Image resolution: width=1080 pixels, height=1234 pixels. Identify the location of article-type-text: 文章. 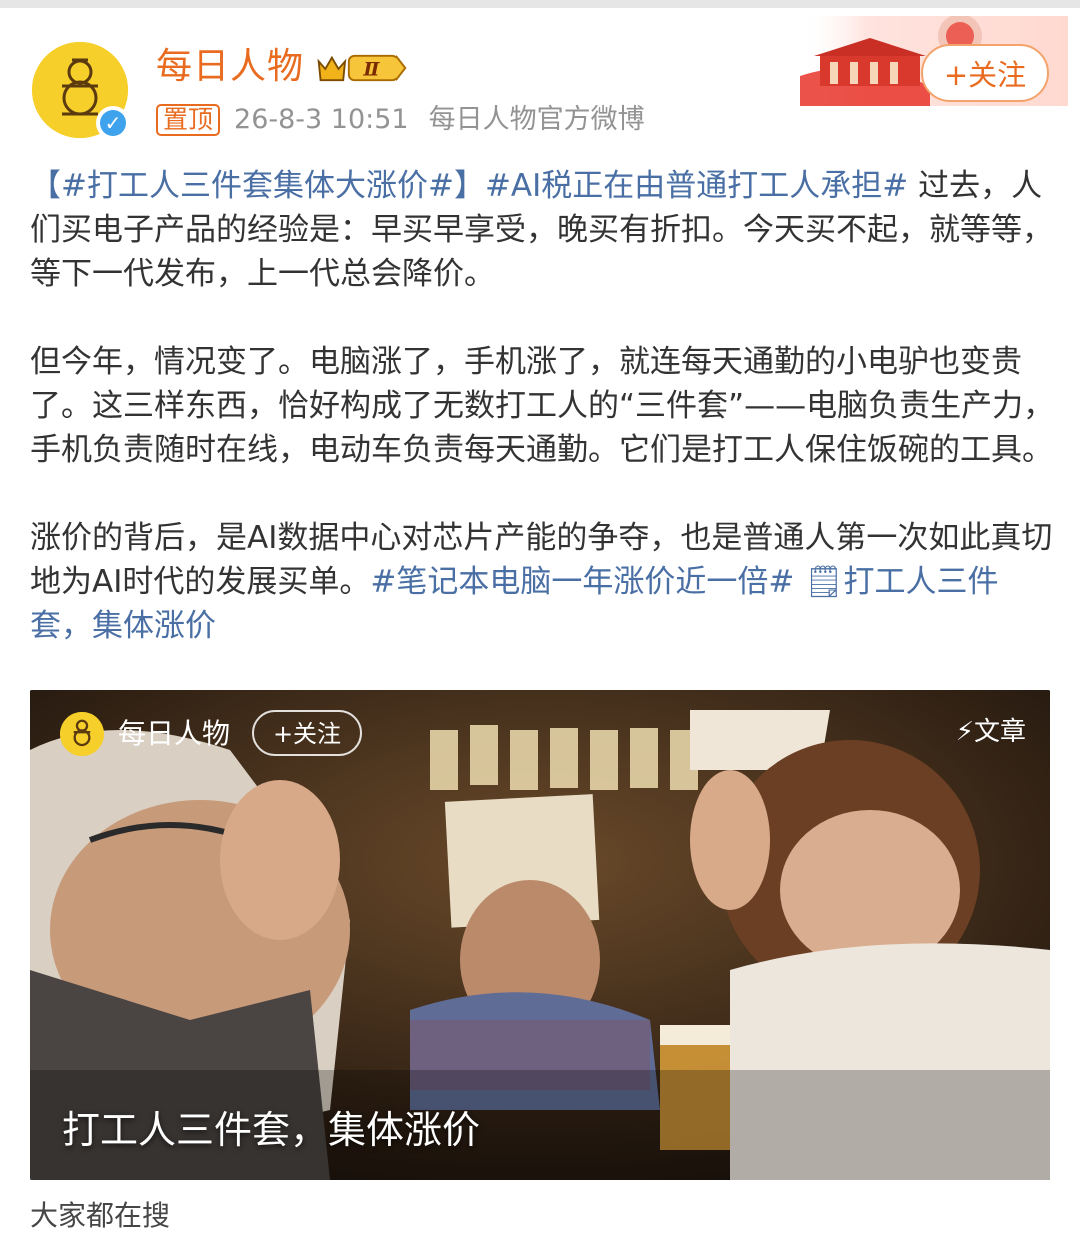
(999, 732).